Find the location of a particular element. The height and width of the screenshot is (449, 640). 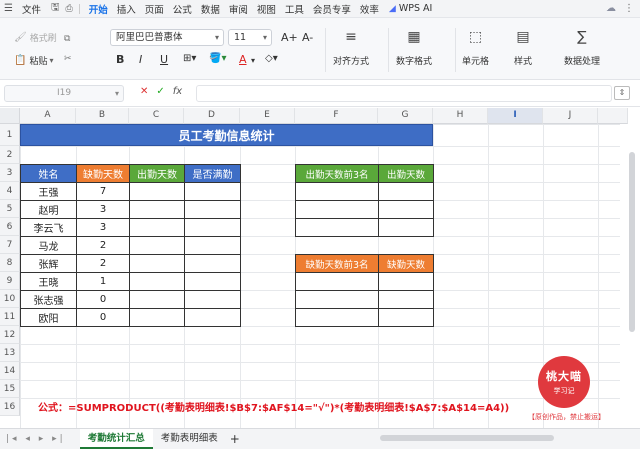

tab-insert: 插入 is located at coordinates (126, 9).